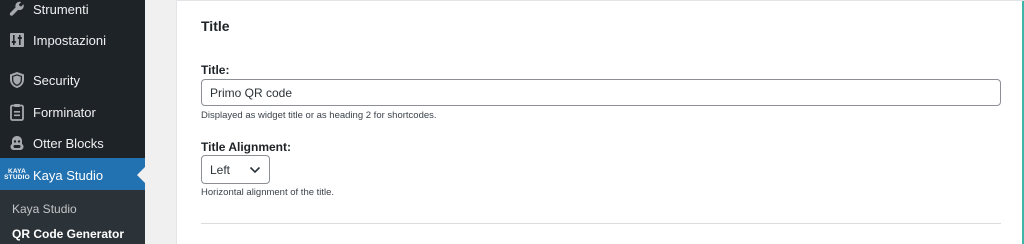  What do you see at coordinates (17, 143) in the screenshot?
I see `otter-icon` at bounding box center [17, 143].